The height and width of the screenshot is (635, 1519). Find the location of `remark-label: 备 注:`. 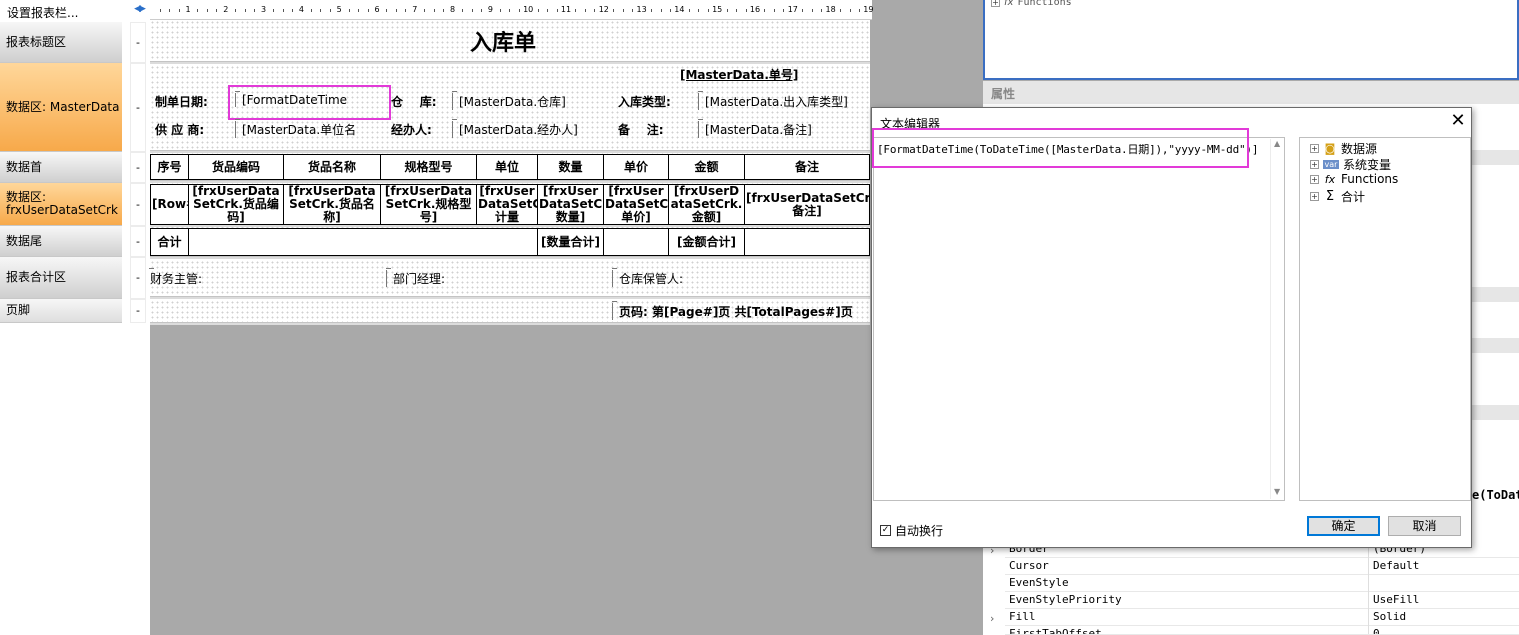

remark-label: 备 注: is located at coordinates (641, 129).